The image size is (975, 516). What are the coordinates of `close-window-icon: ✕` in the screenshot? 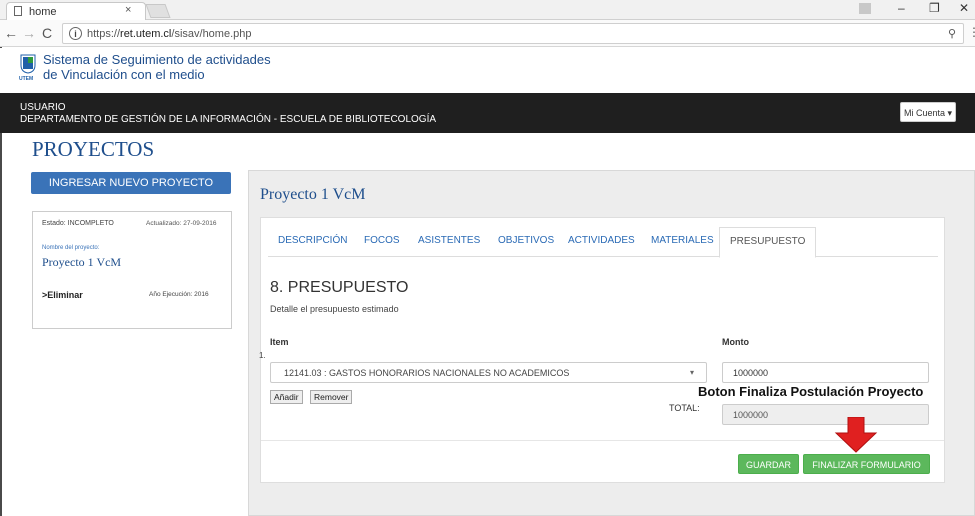 It's located at (964, 8).